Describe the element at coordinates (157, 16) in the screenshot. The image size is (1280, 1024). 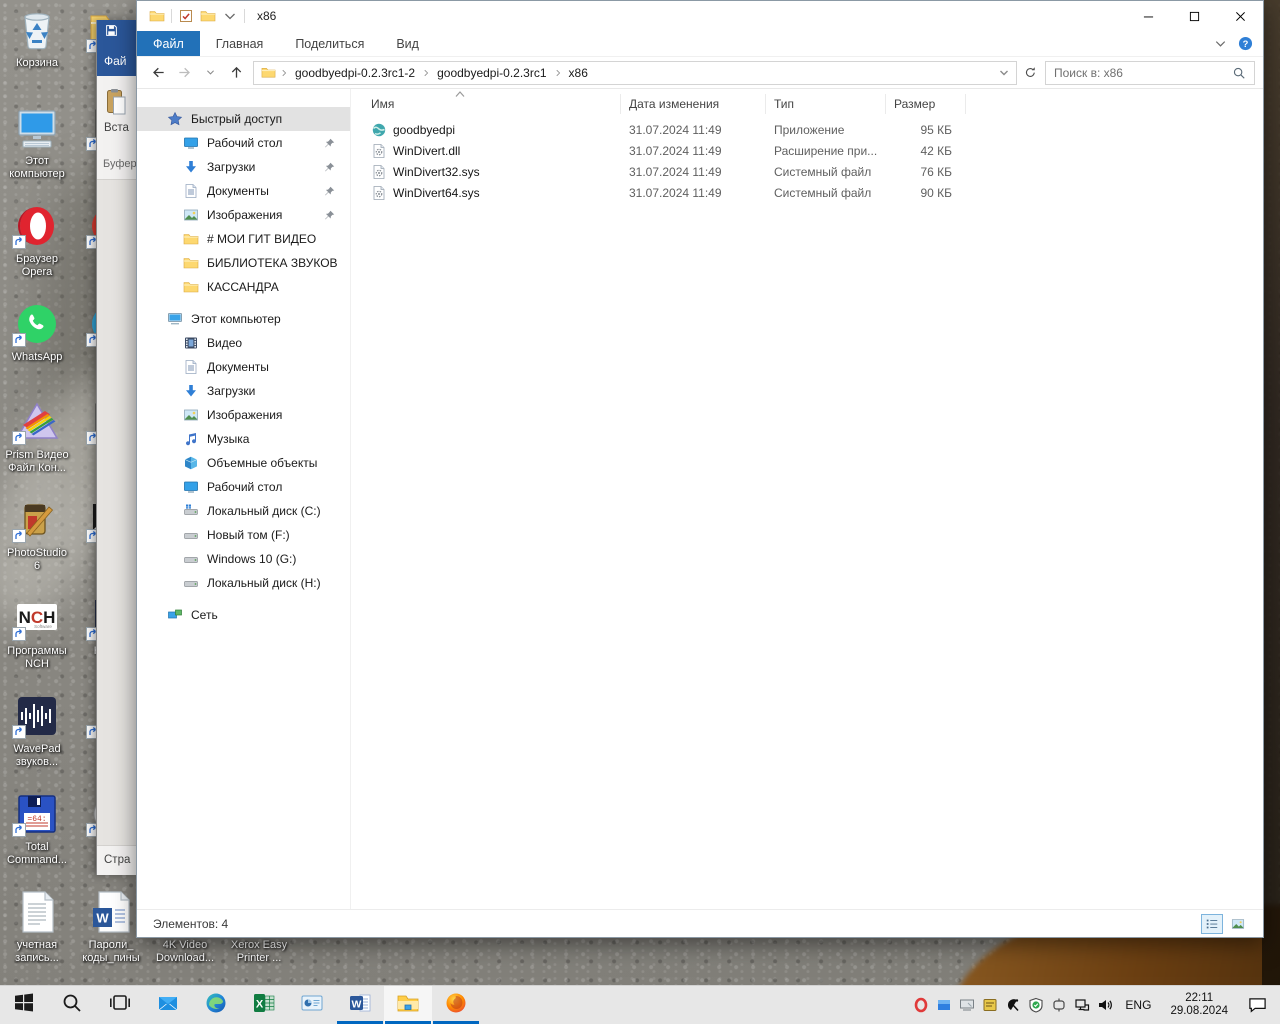
I see `folder-icon` at that location.